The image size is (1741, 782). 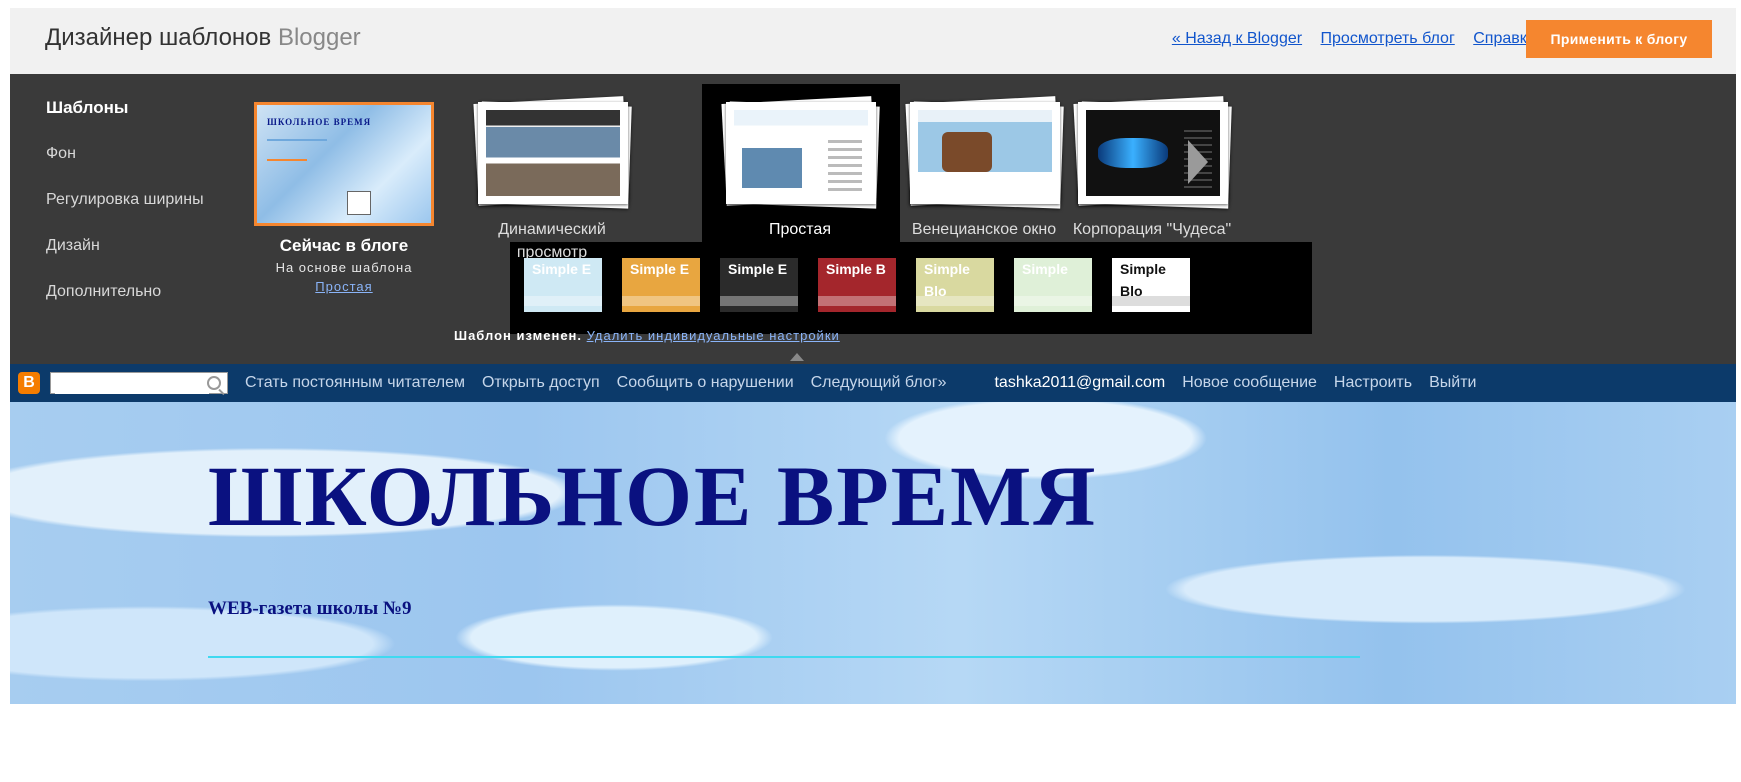 I want to click on remove-customizations-link: Удалить индивидуальные настройки, so click(x=713, y=335).